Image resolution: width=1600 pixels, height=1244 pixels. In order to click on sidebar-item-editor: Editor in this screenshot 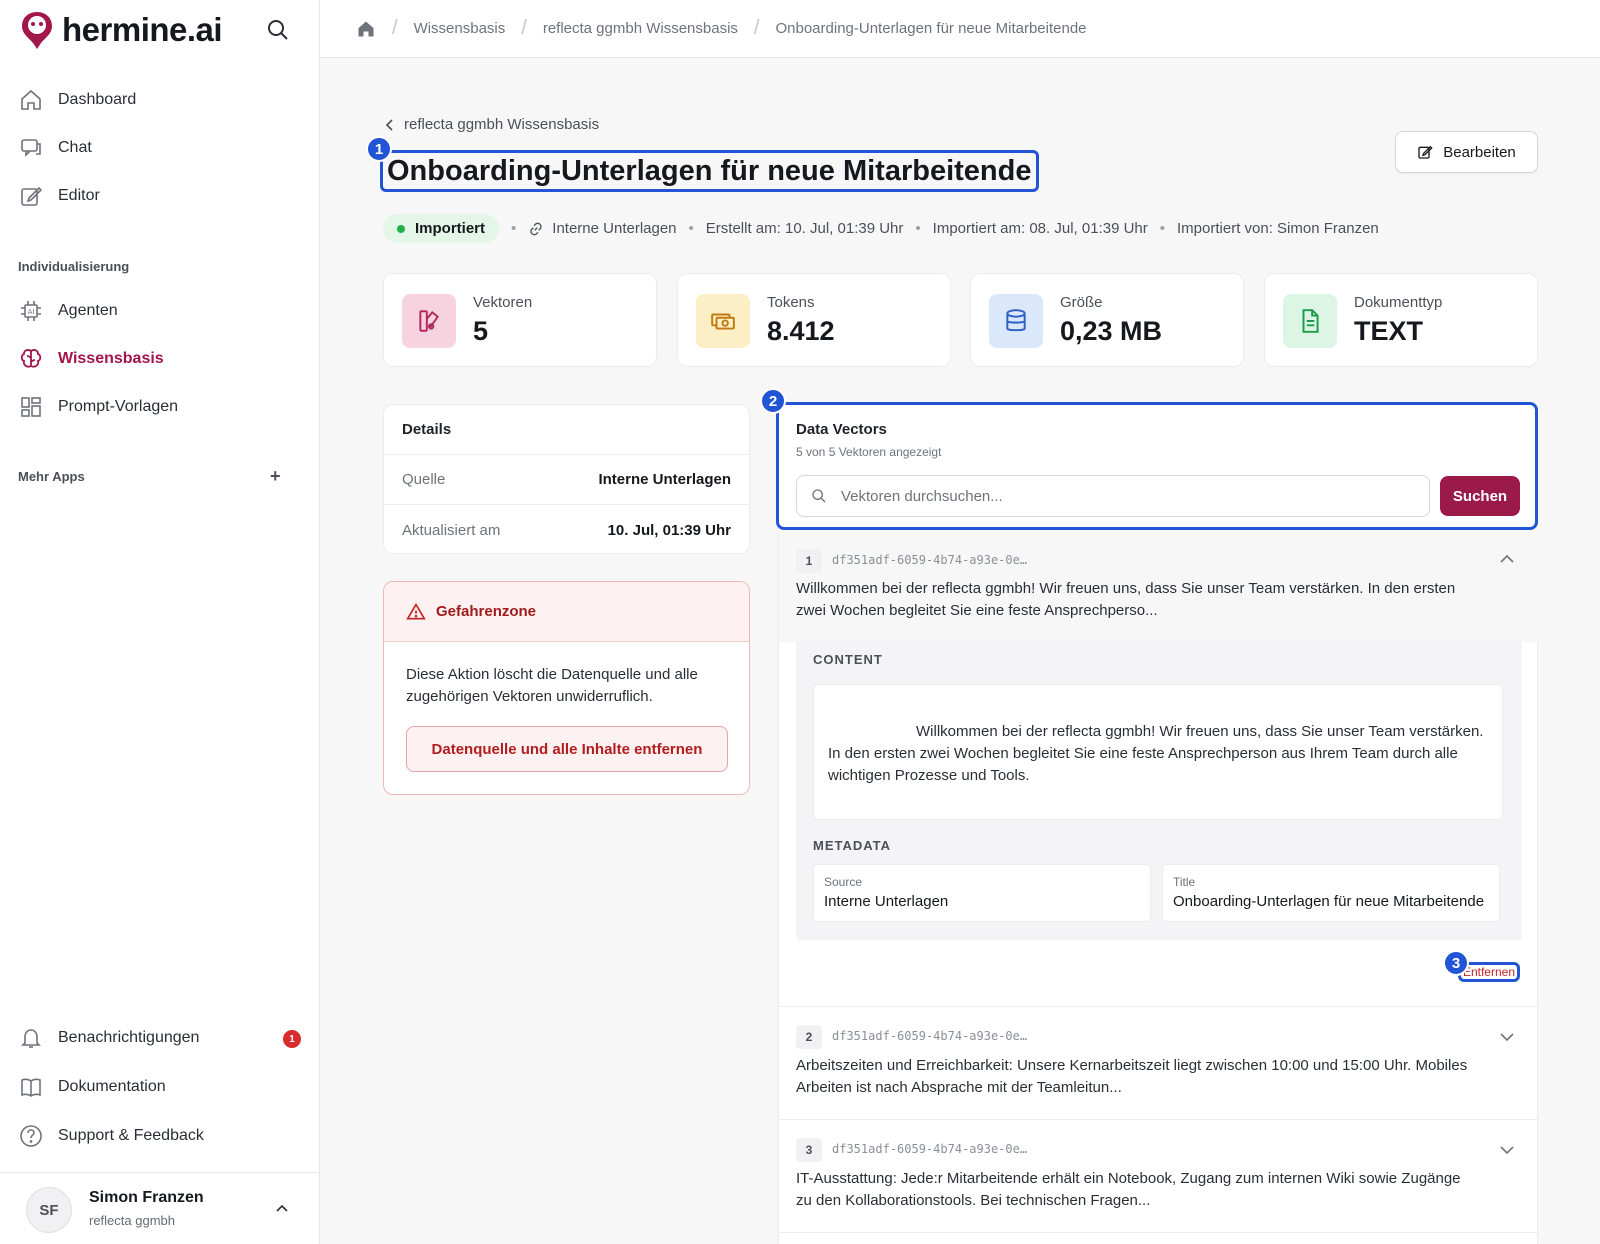, I will do `click(59, 196)`.